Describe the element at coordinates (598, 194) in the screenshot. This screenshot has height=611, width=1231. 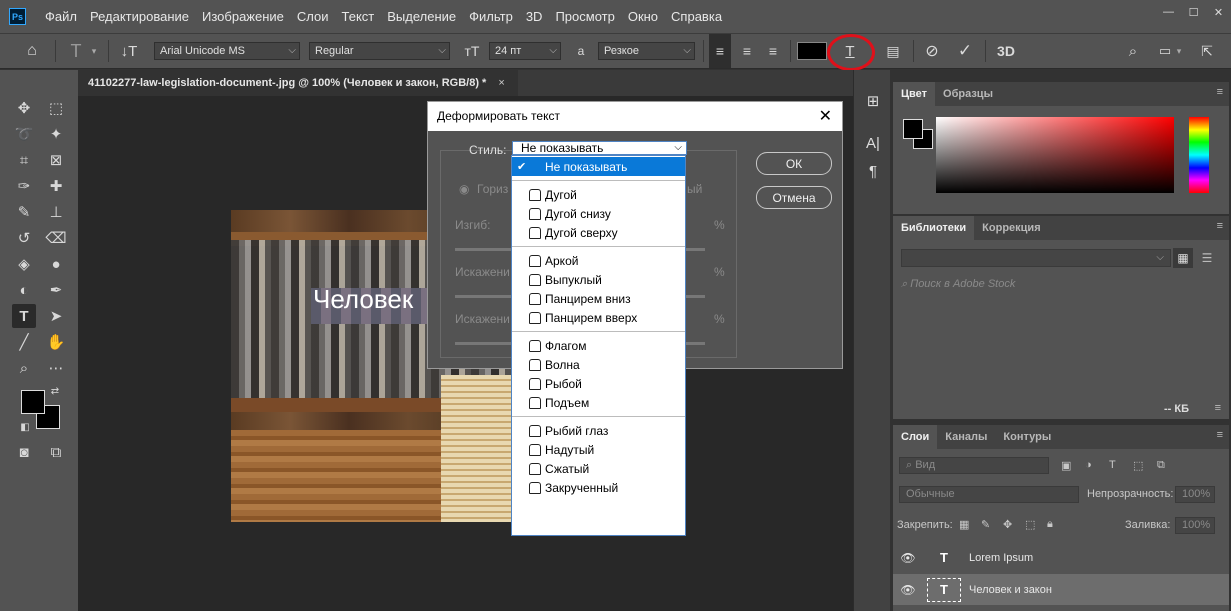
I see `dropdown-item: Дугой` at that location.